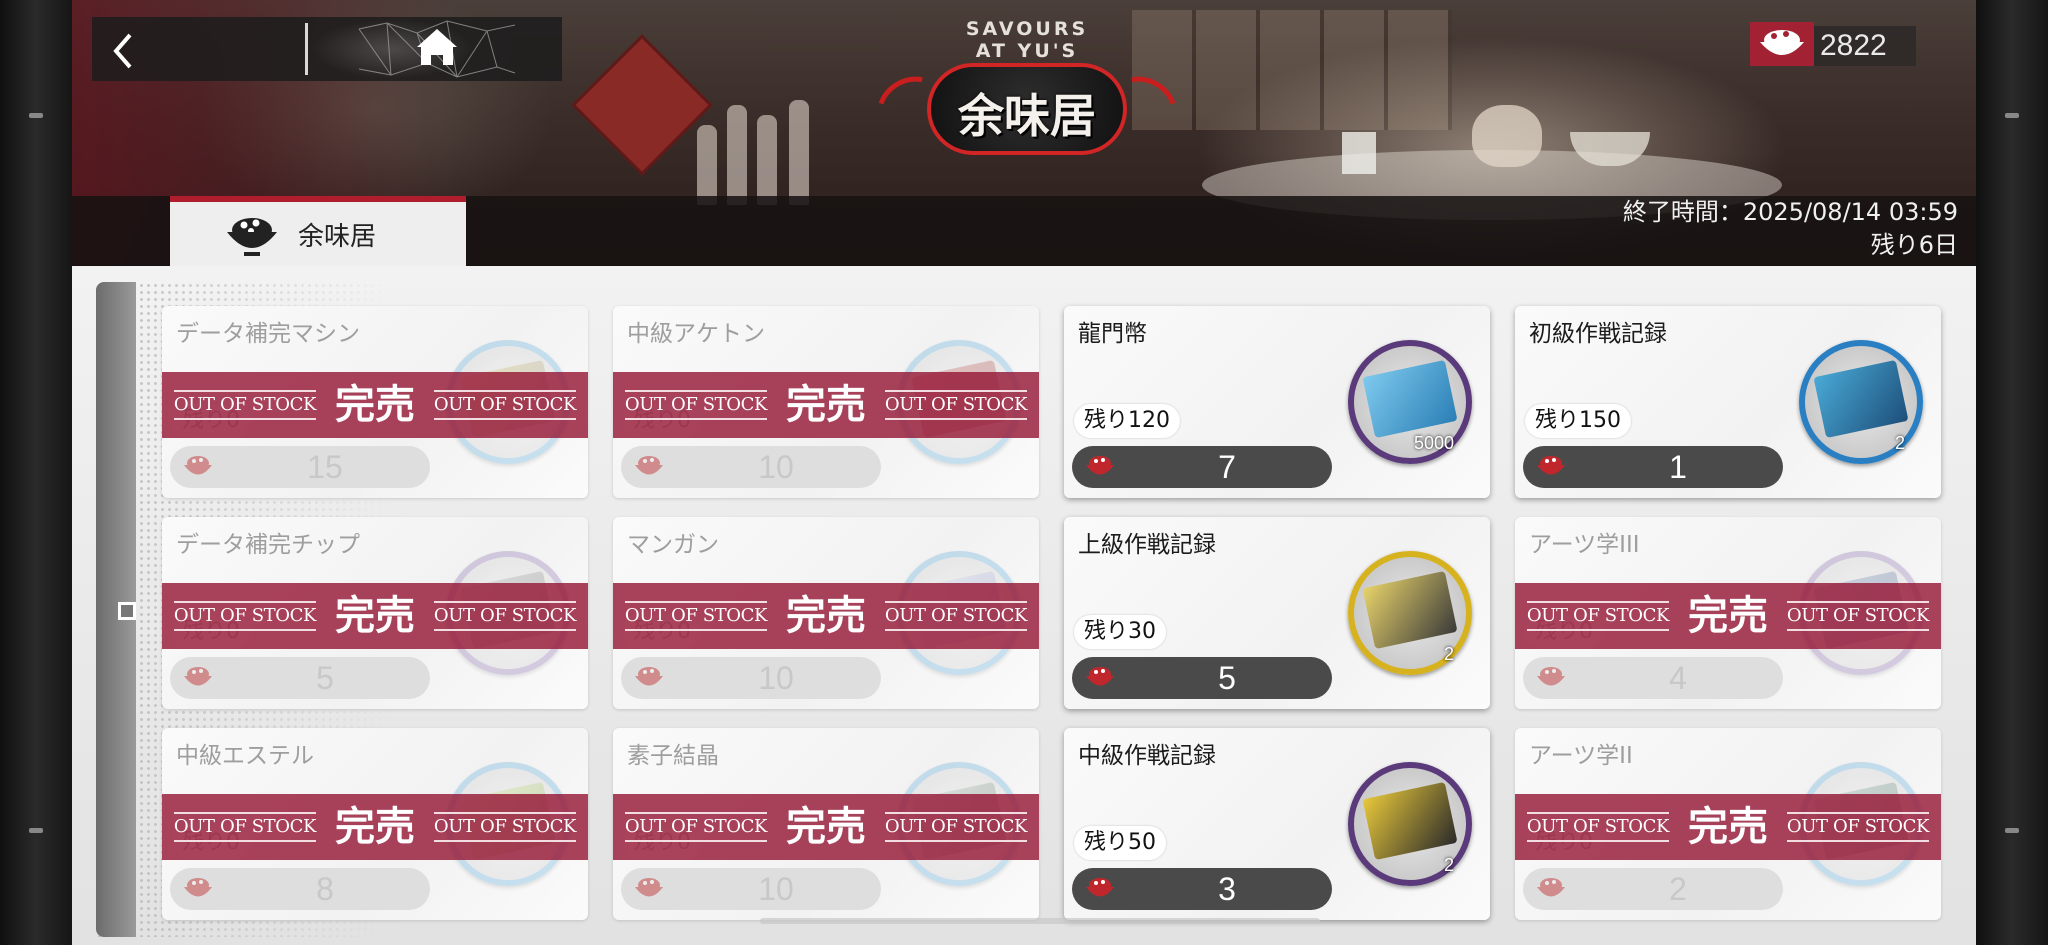  I want to click on item-name: 中級作戦記録, so click(1147, 756).